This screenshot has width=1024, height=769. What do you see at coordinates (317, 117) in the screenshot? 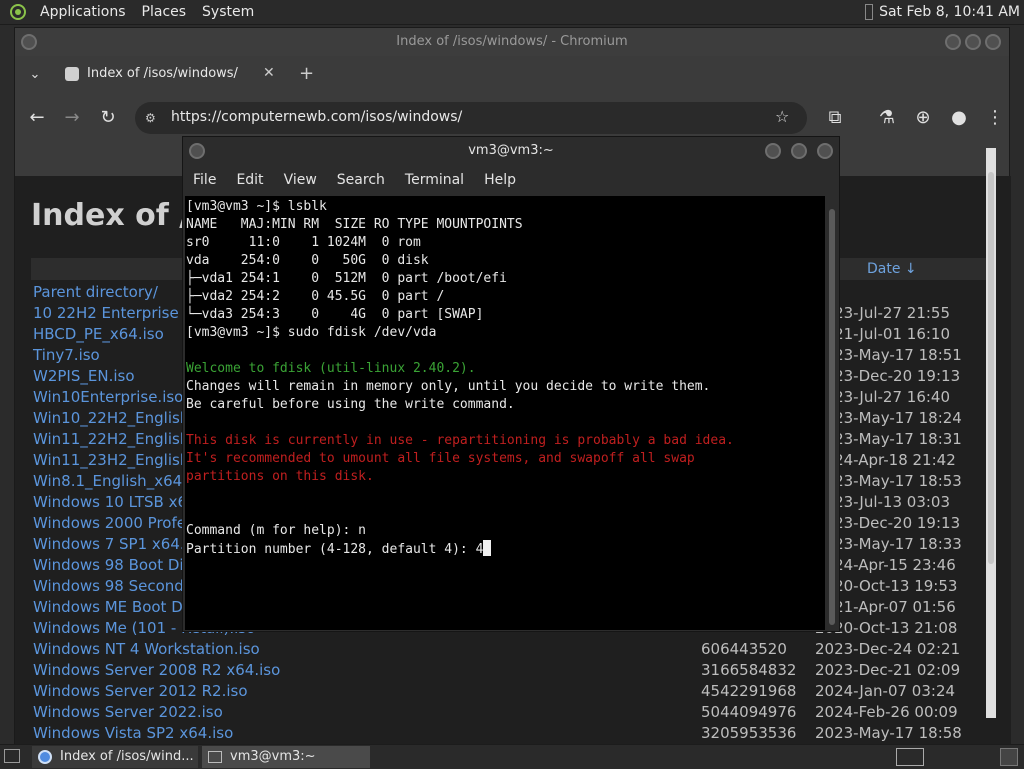
I see `url-text: https://computernewb.com/isos/windows/` at bounding box center [317, 117].